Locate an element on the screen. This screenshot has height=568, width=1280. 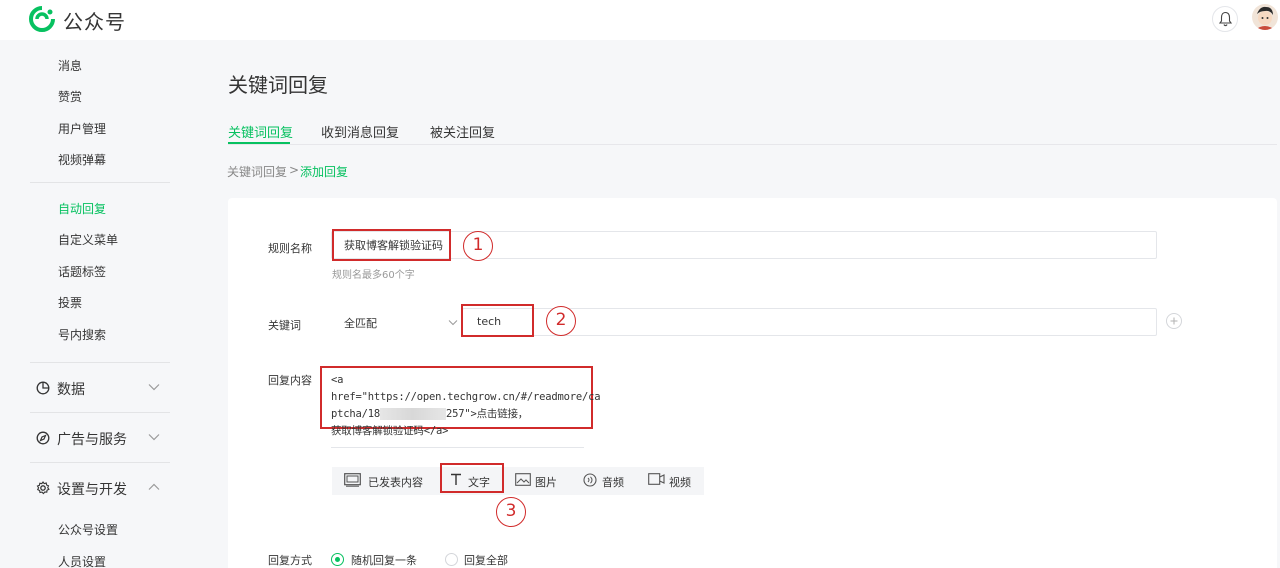
plus-icon is located at coordinates (1174, 321).